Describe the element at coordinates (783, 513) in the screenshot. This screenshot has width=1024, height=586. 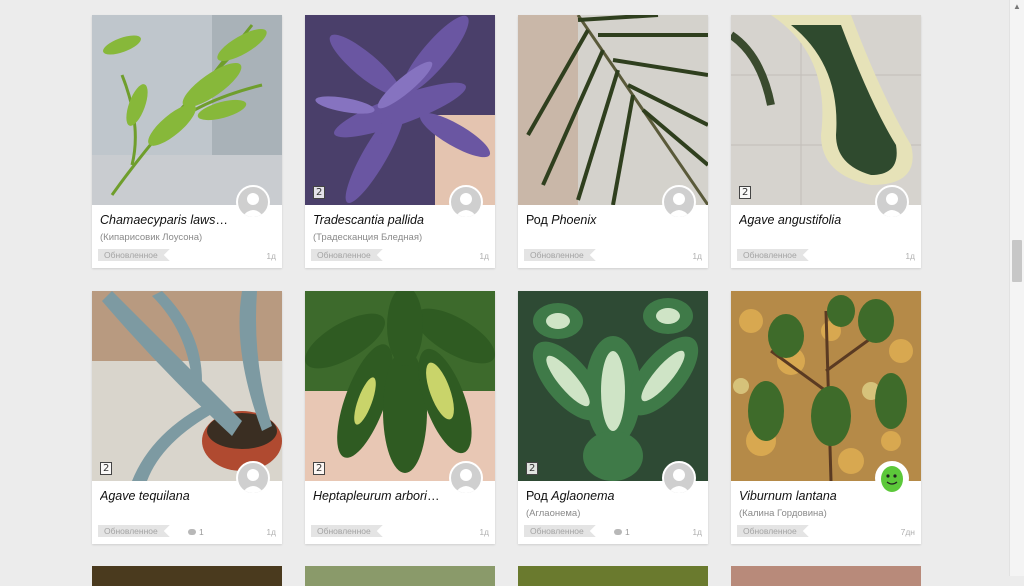
I see `plant-subtitle: (Калина Гордовина)` at that location.